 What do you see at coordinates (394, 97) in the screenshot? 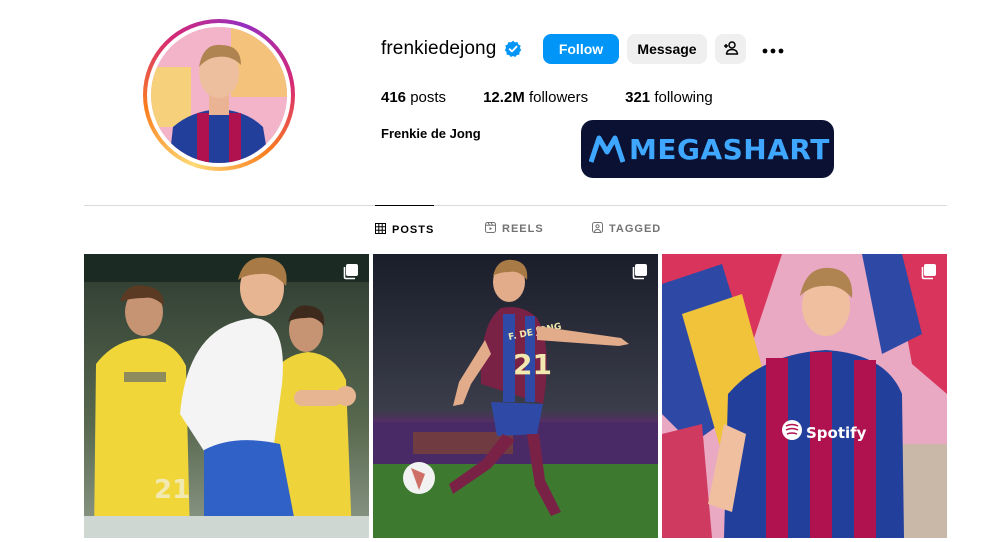
I see `posts-count: 416` at bounding box center [394, 97].